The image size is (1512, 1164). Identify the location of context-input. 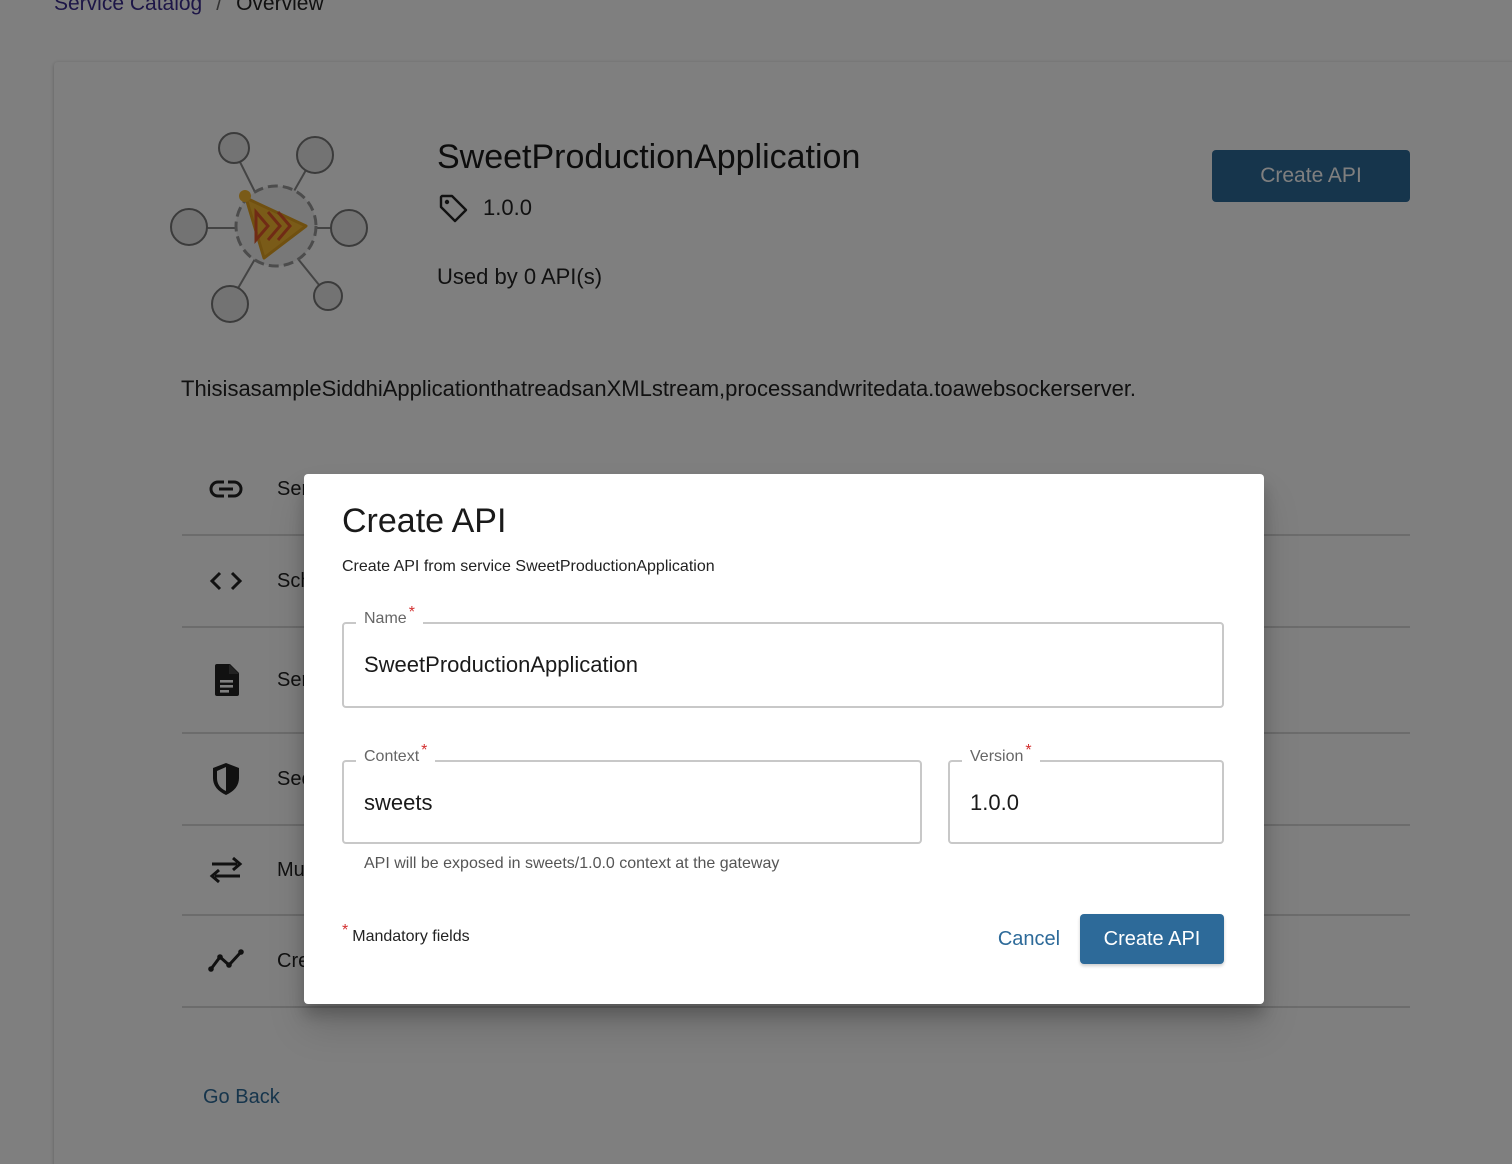
(632, 803).